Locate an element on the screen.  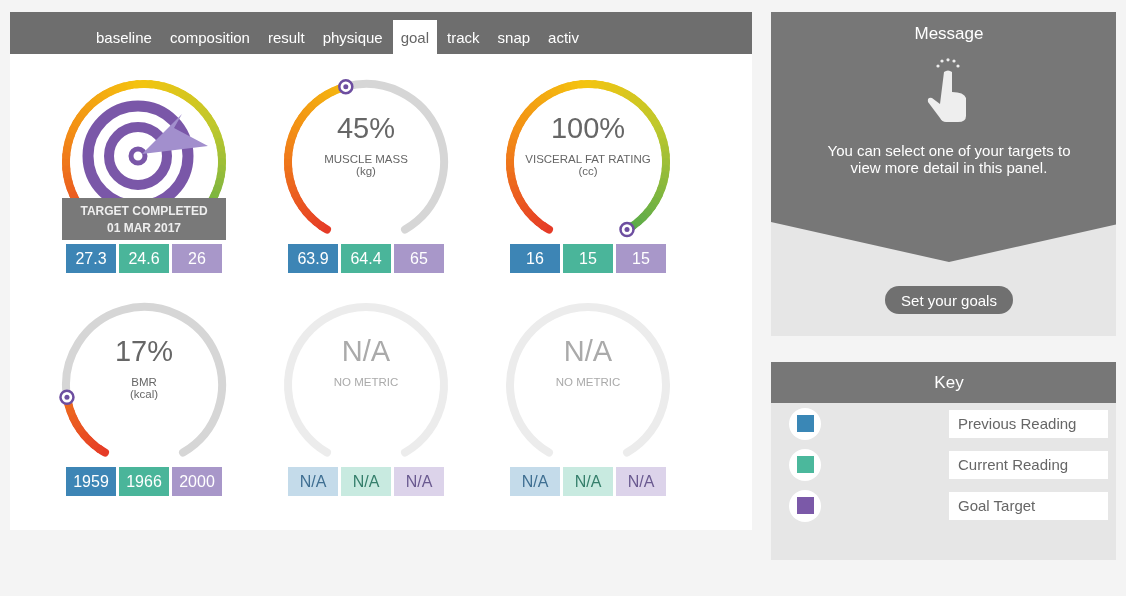
tab: composition is located at coordinates (209, 37).